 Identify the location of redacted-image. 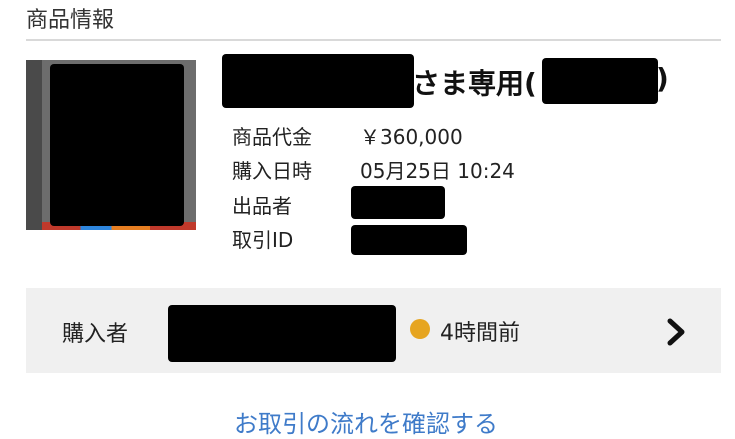
(117, 145).